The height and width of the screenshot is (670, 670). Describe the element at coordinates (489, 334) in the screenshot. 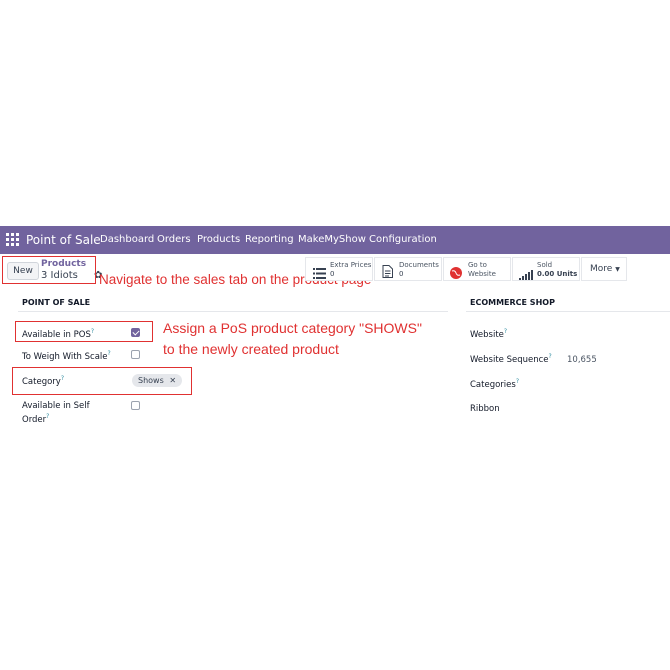

I see `website-label: Website?` at that location.